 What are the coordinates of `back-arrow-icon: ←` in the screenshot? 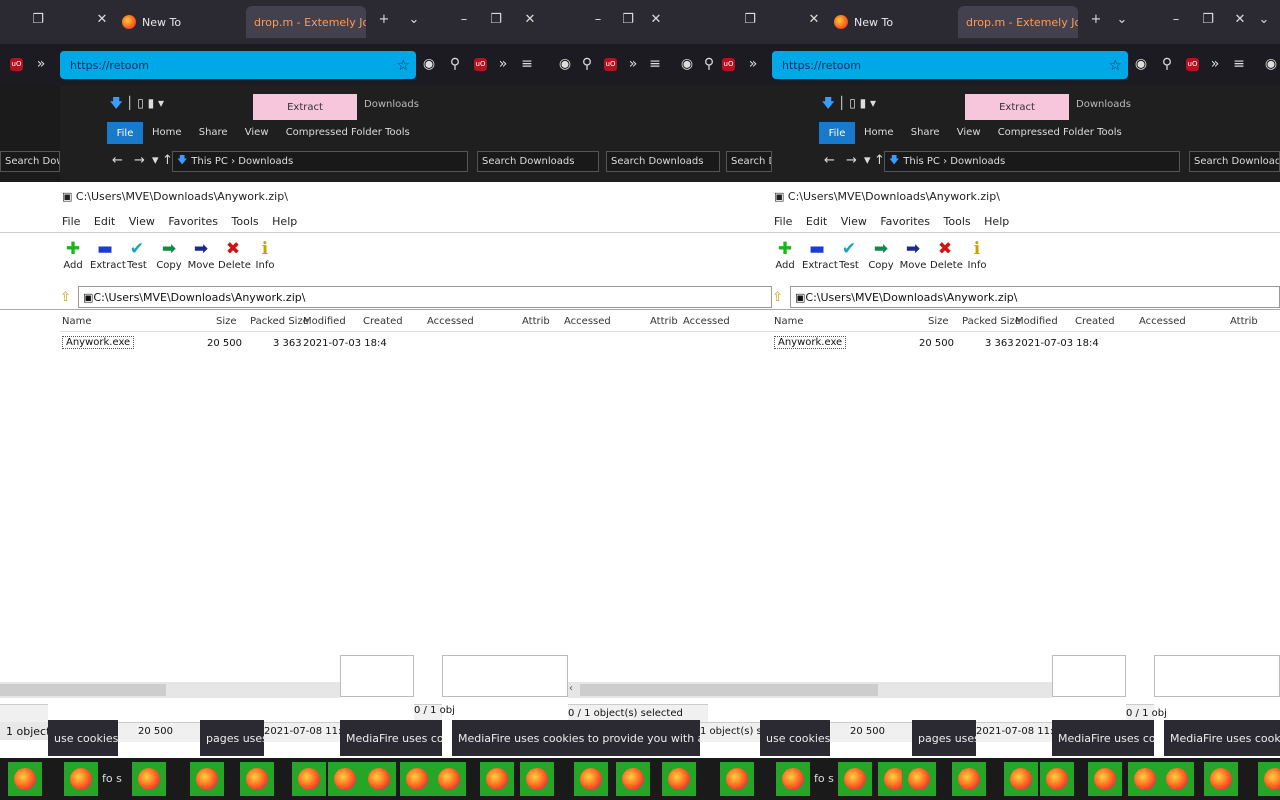 It's located at (829, 160).